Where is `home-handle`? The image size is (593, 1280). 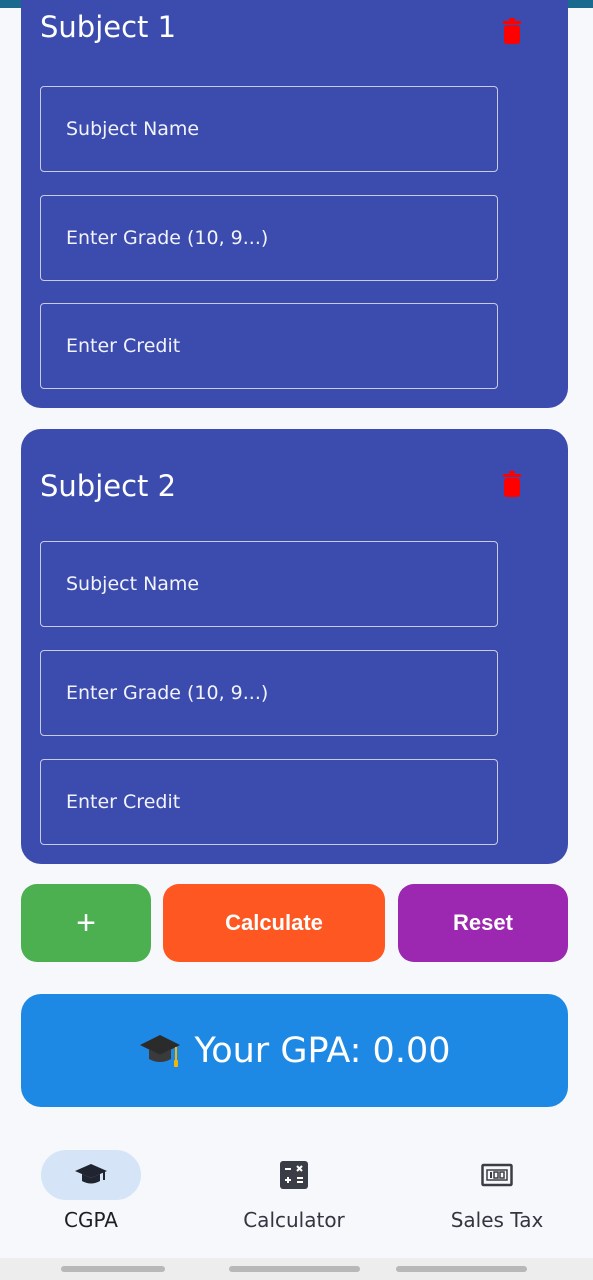
home-handle is located at coordinates (294, 1269).